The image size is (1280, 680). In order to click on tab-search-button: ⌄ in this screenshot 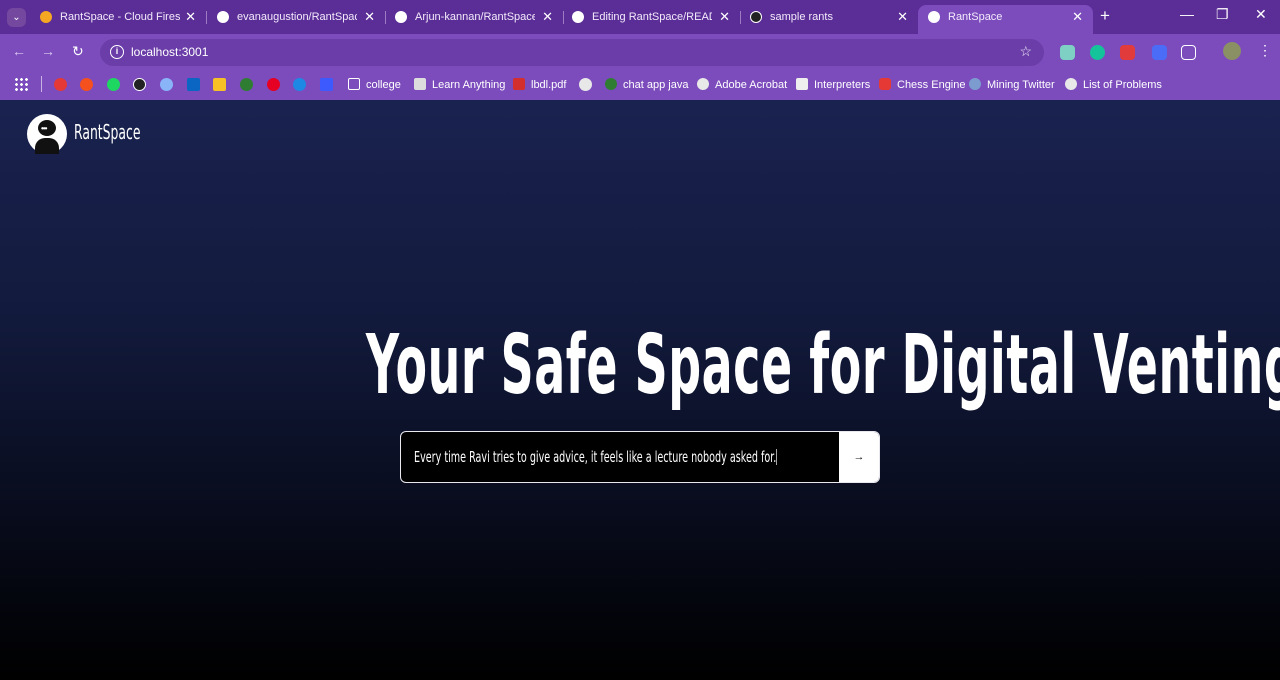, I will do `click(16, 17)`.